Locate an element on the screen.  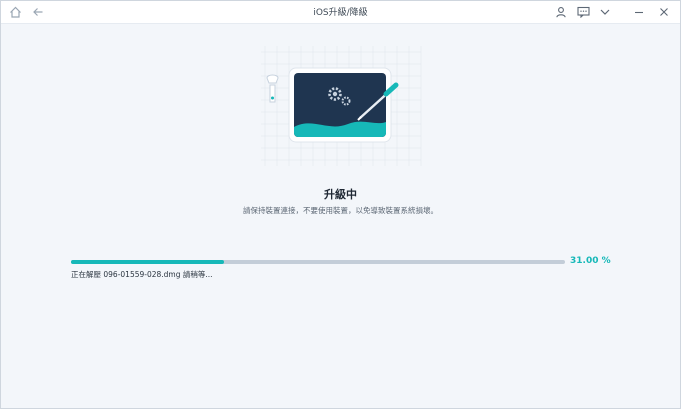
feedback-icon is located at coordinates (583, 12).